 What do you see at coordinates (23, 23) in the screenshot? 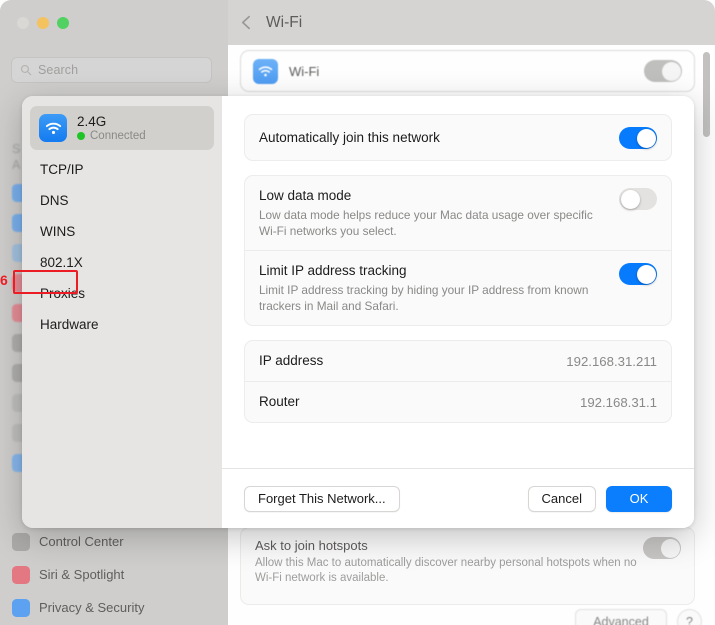
I see `close-icon` at bounding box center [23, 23].